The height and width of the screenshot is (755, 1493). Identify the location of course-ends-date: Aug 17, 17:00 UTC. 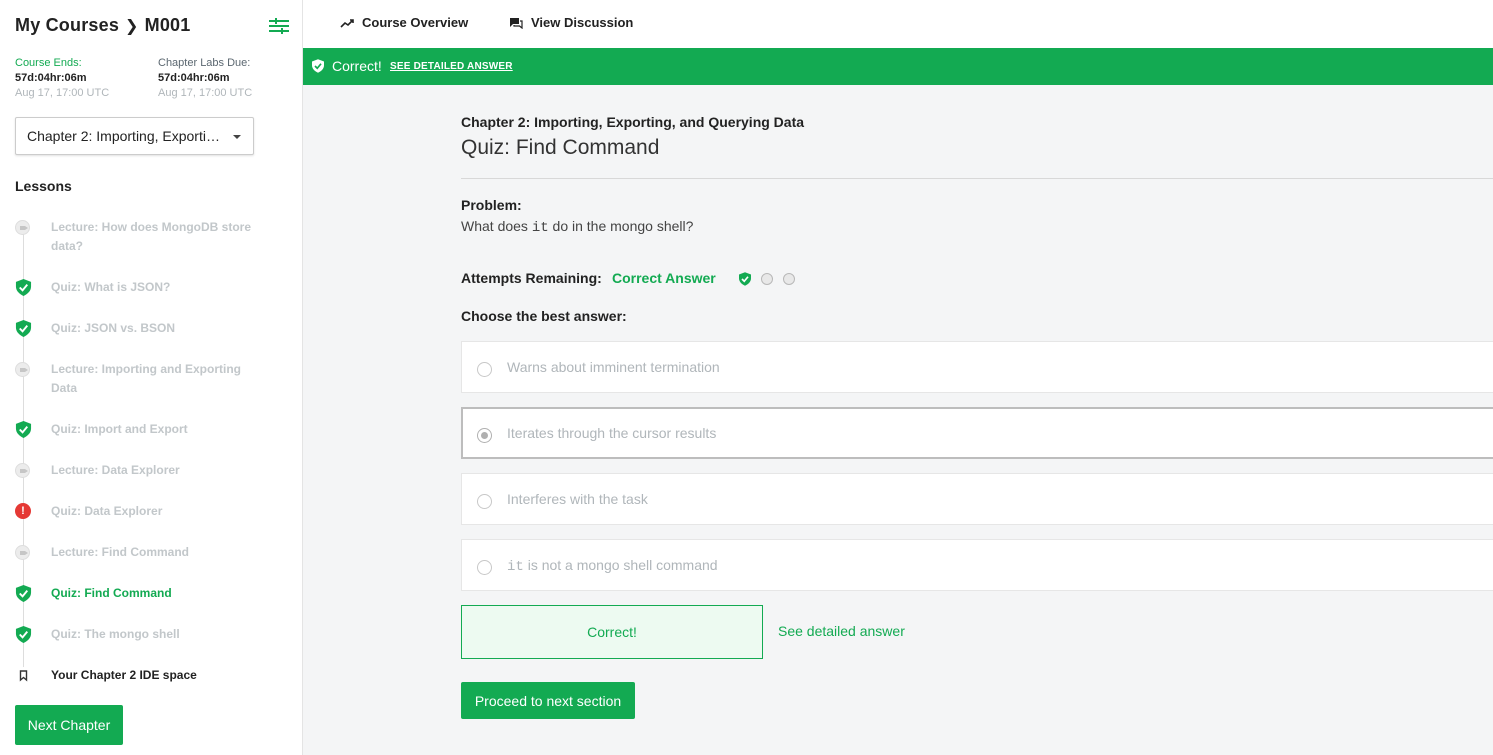
(62, 93).